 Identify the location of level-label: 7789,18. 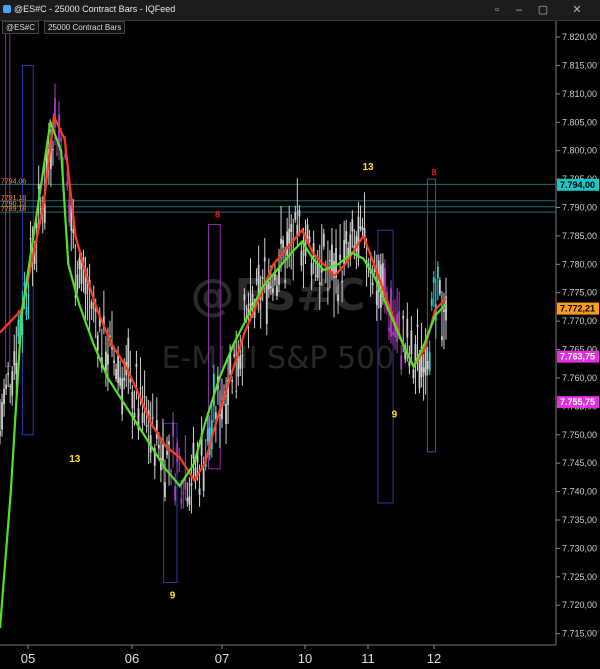
(13, 209).